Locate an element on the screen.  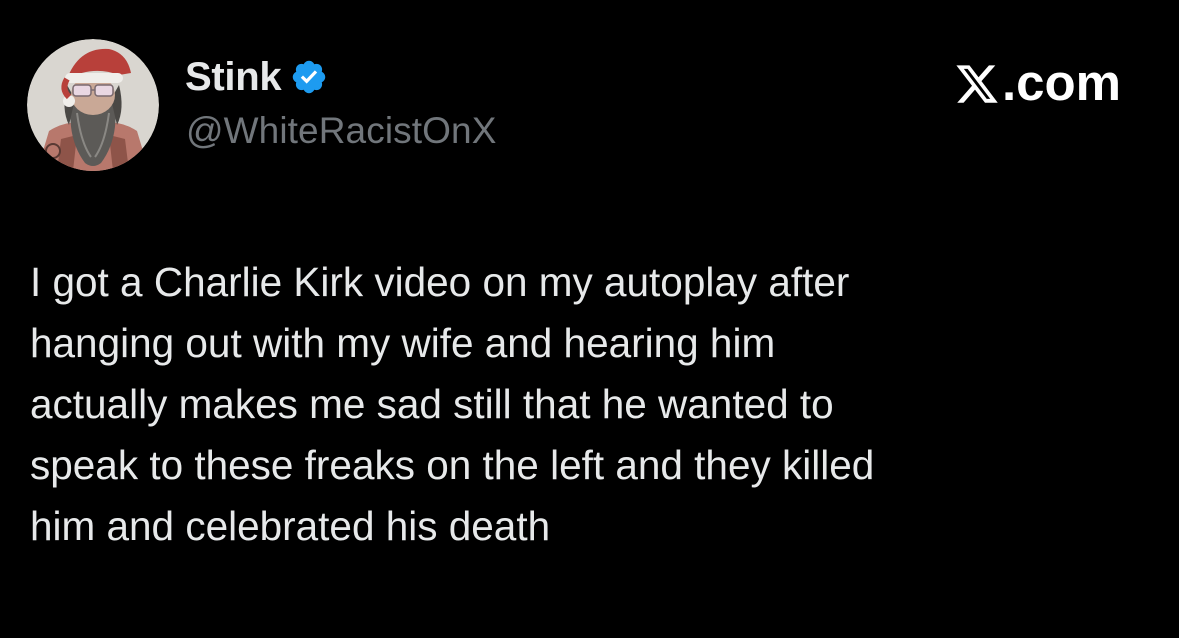
tweet-text-line: hanging out with my wife and hearing him is located at coordinates (403, 343).